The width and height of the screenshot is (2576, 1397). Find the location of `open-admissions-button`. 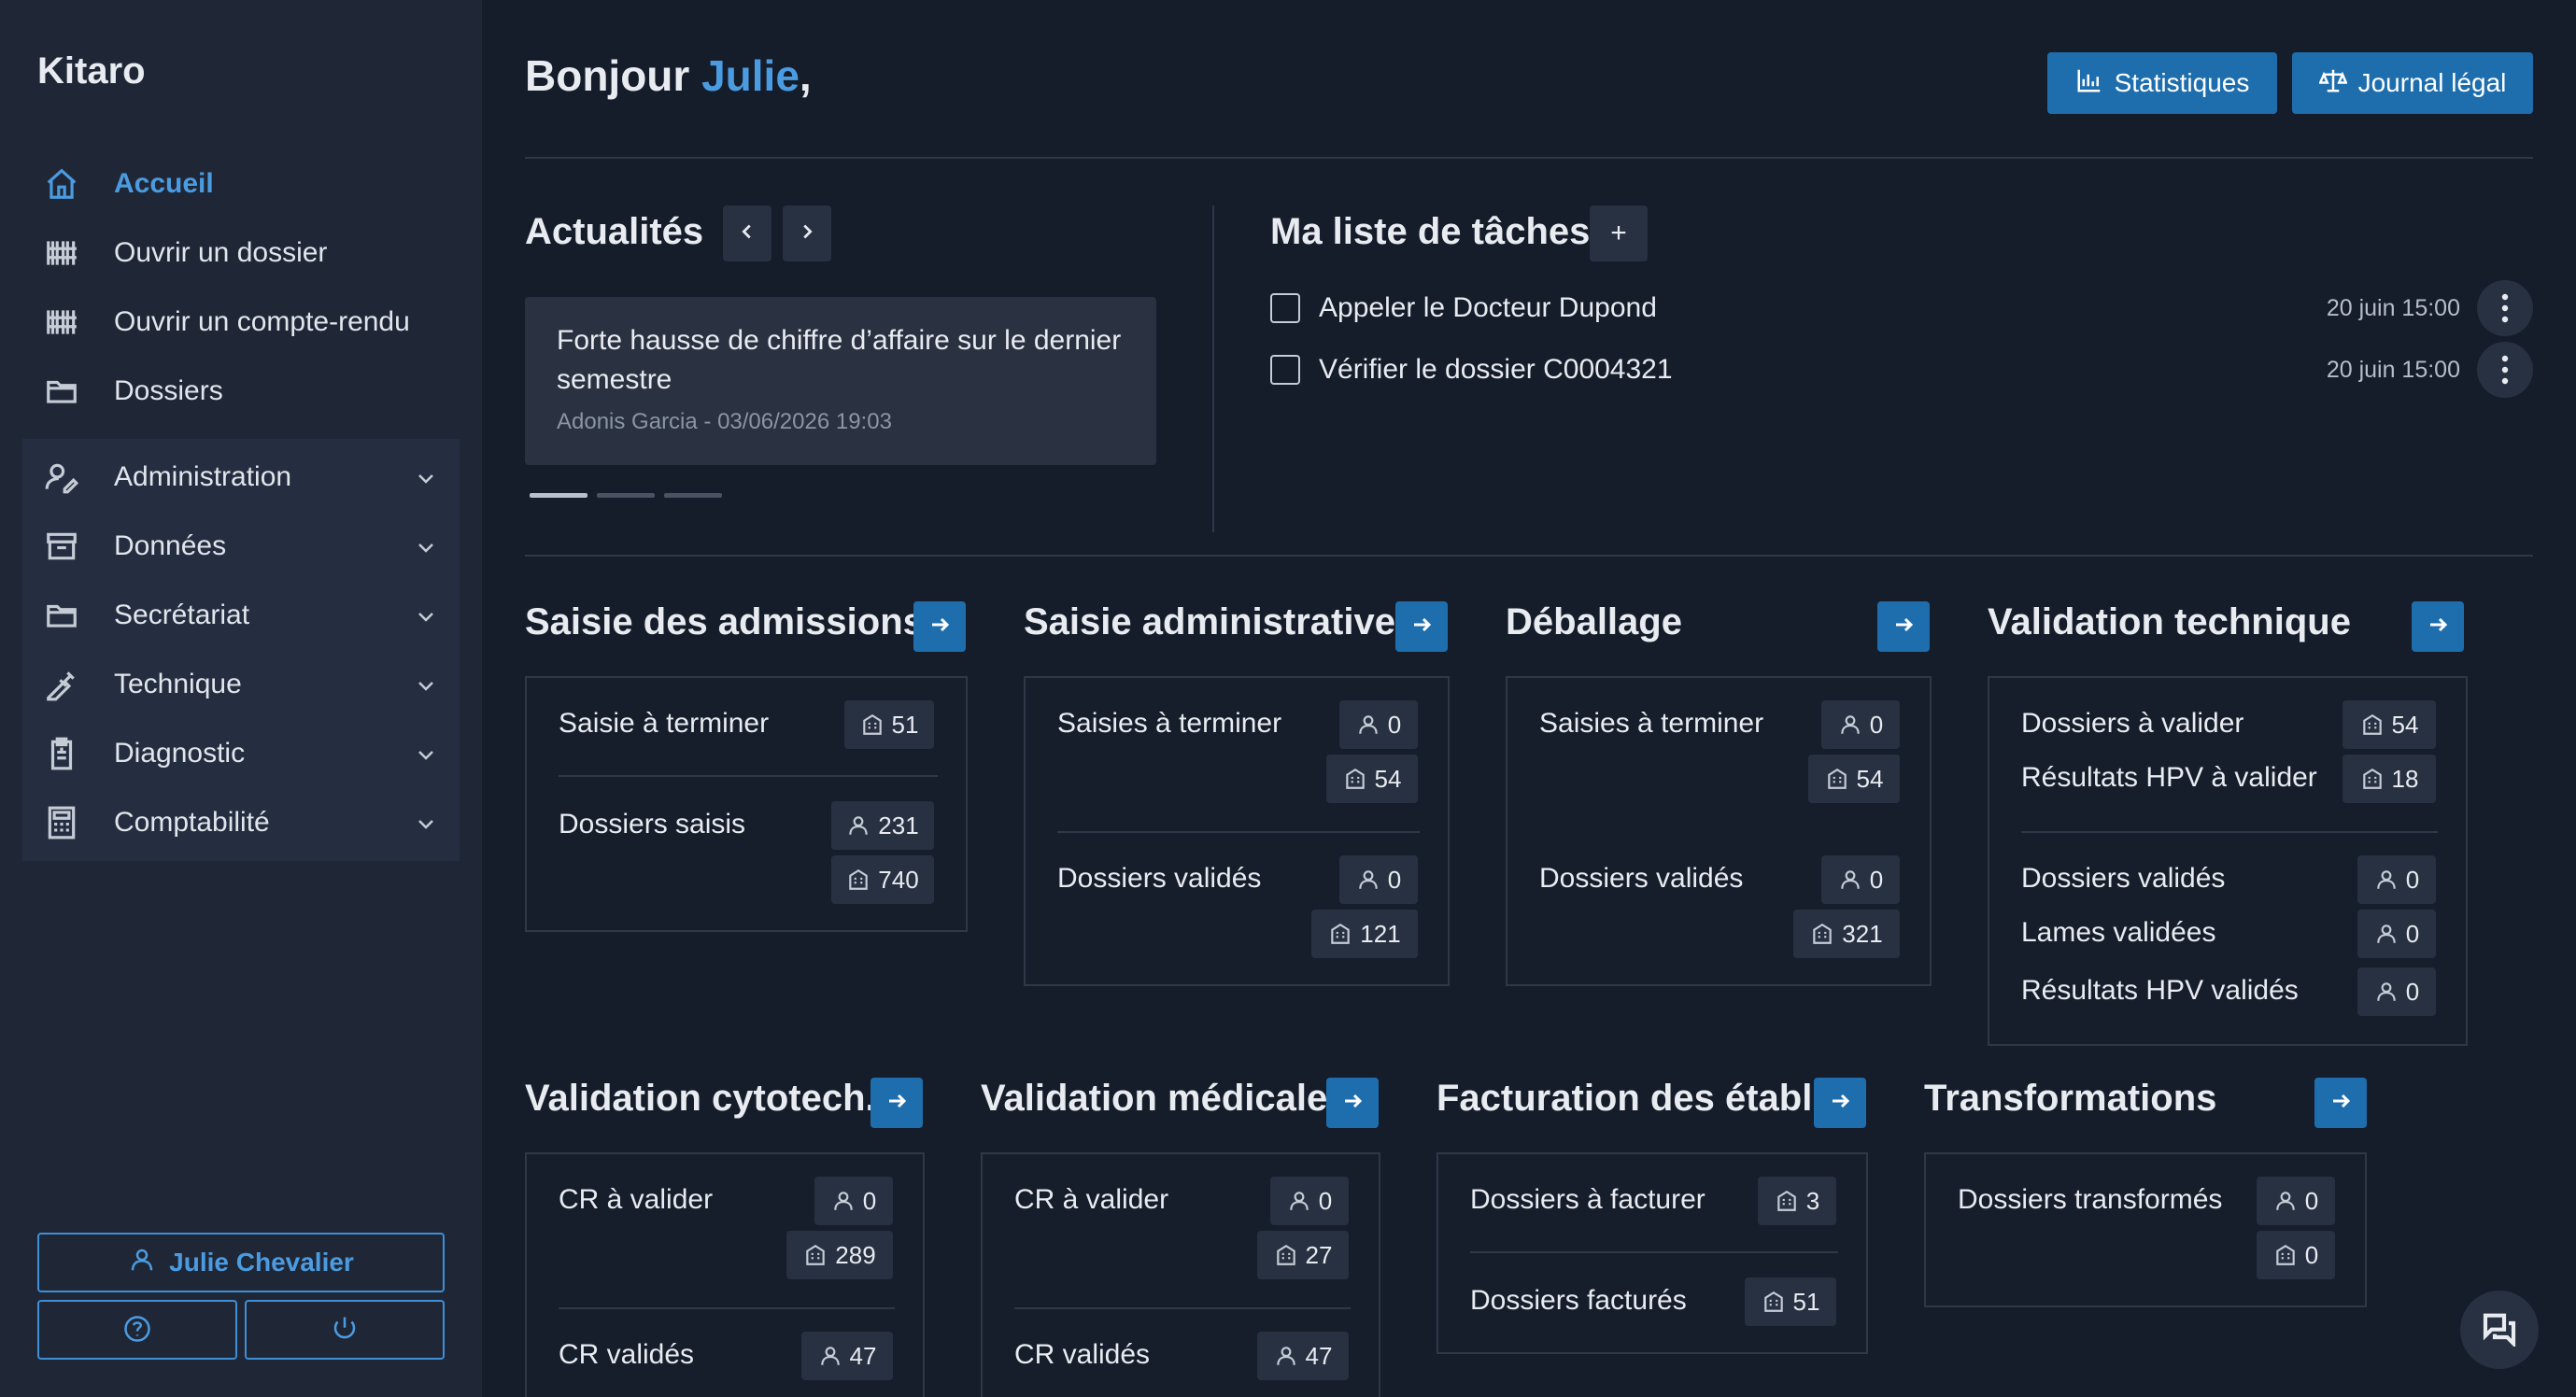

open-admissions-button is located at coordinates (939, 626).